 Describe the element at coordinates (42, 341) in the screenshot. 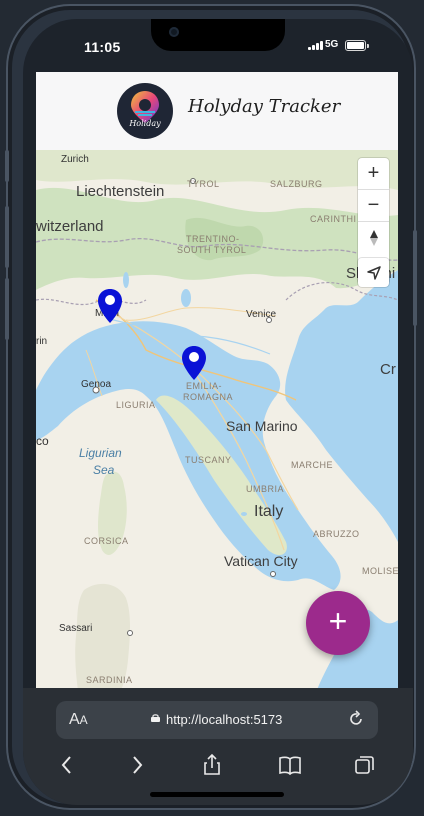

I see `label-turin-partial: rin` at that location.